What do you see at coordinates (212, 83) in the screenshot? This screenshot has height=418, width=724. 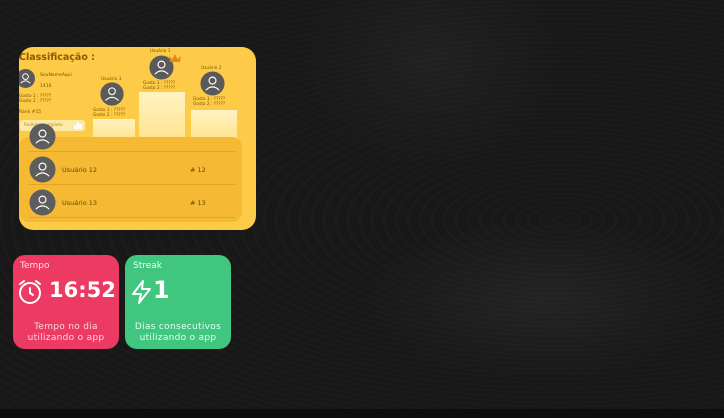 I see `podium-avatar-2-icon` at bounding box center [212, 83].